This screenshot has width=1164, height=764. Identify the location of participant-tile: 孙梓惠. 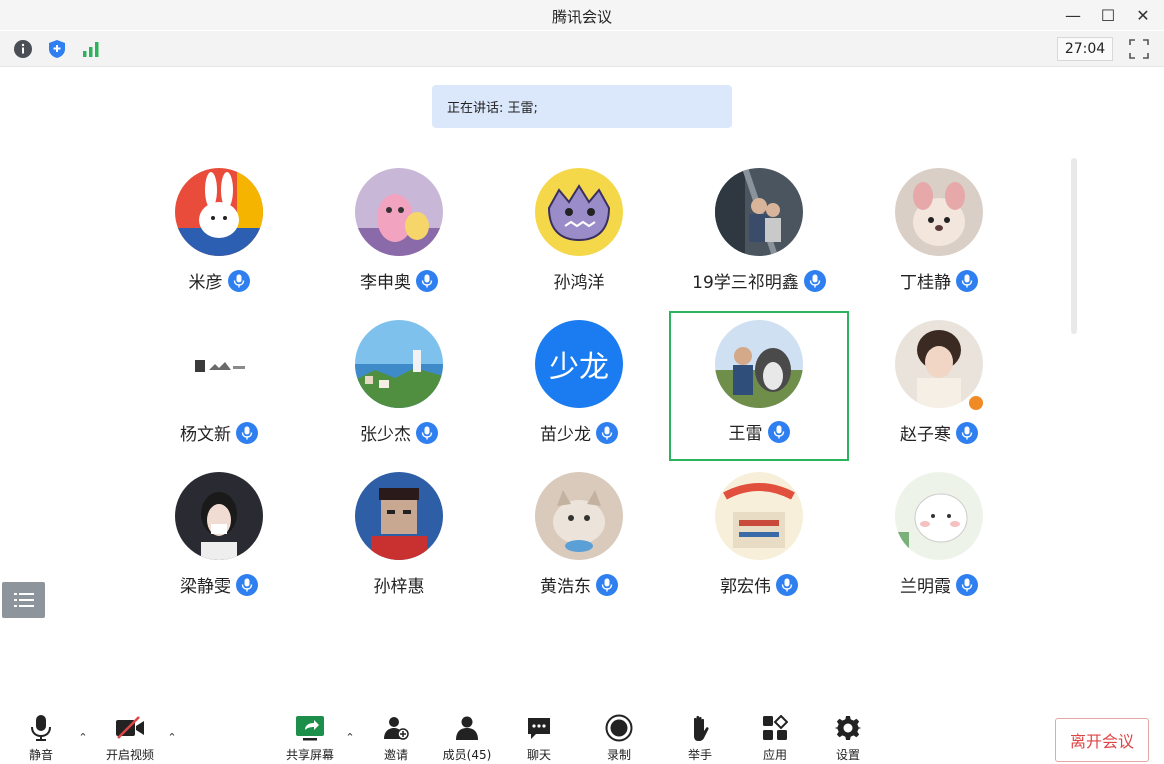
(399, 535).